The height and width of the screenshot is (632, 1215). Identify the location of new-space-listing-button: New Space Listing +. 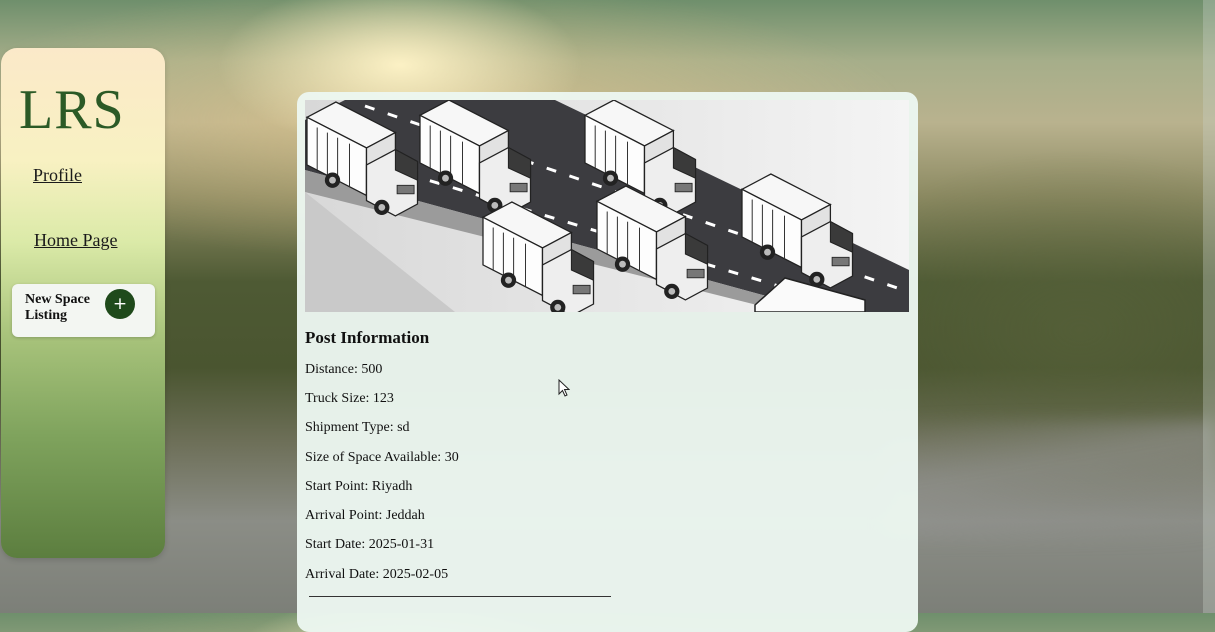
(83, 310).